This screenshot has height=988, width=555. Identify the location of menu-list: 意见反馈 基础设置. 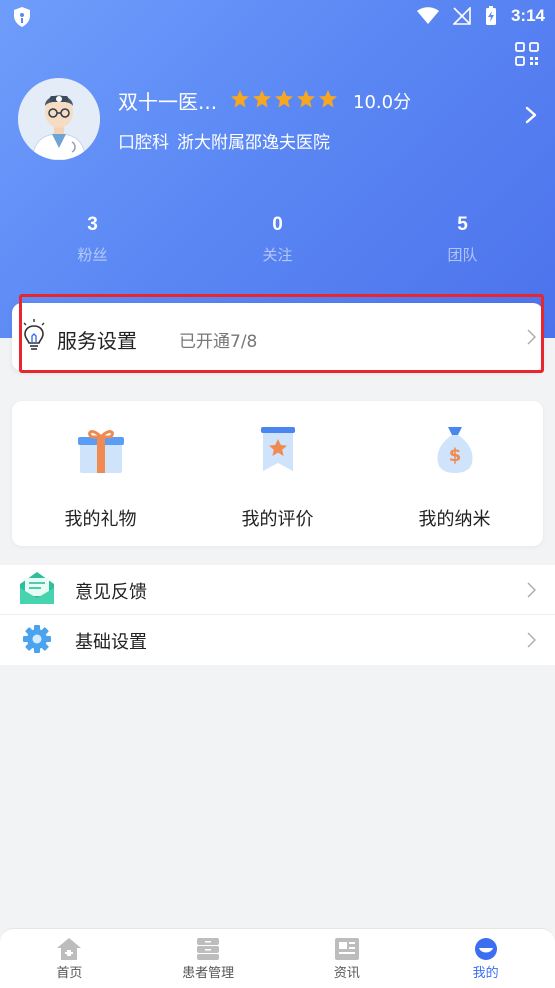
(277, 615).